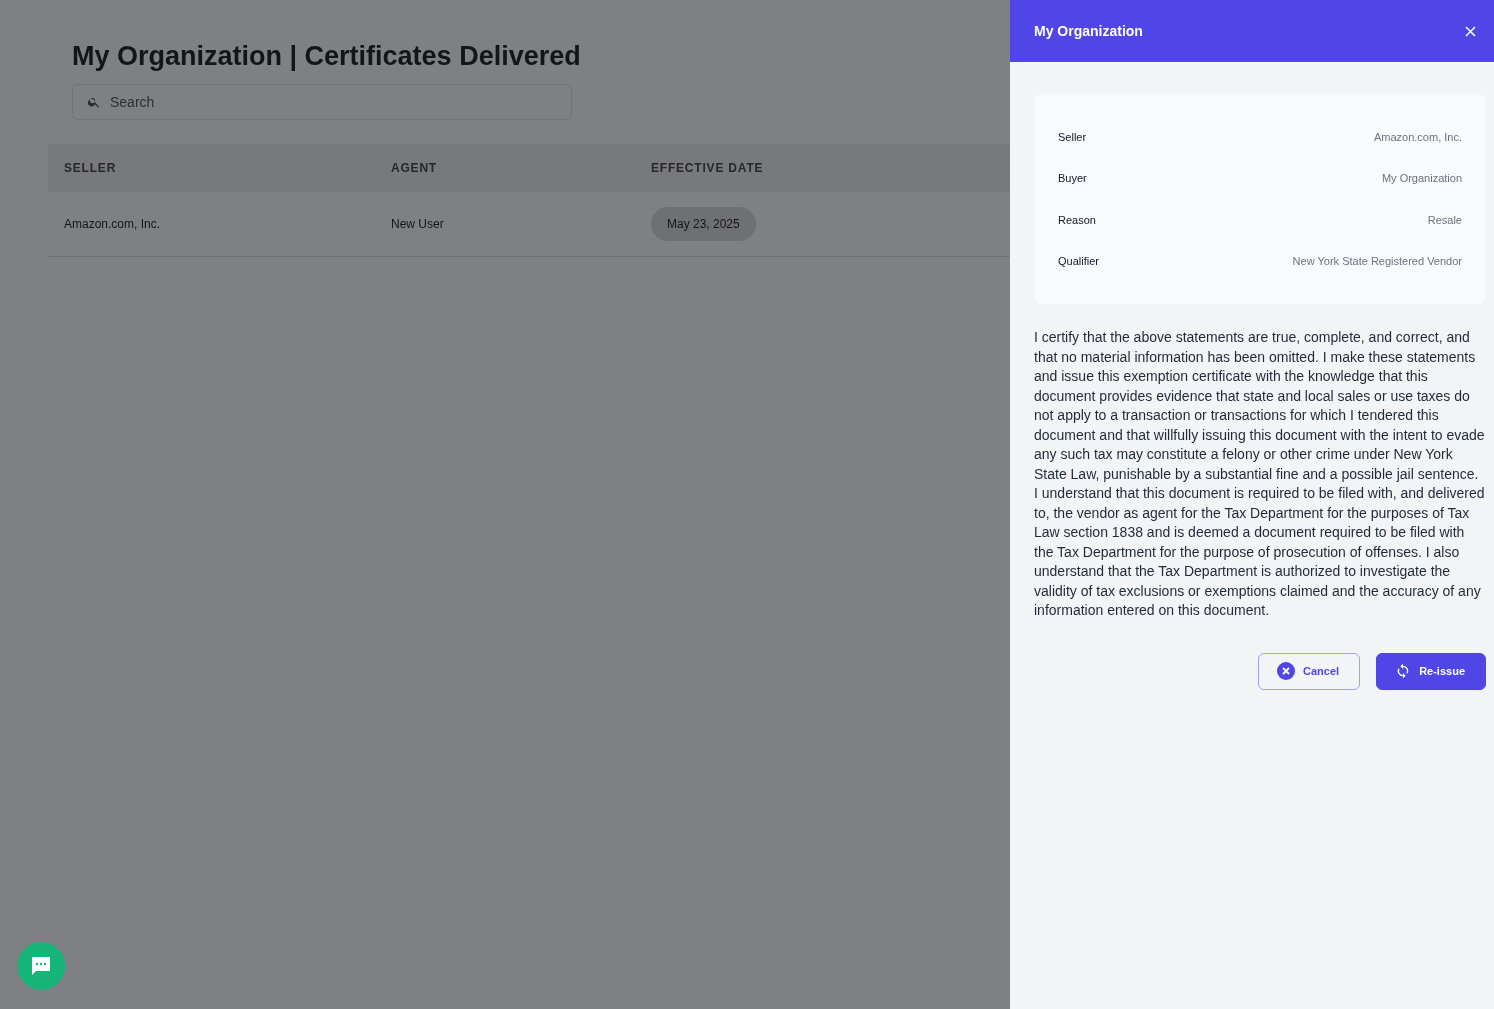 The image size is (1494, 1009). What do you see at coordinates (211, 168) in the screenshot?
I see `column-header: SELLER` at bounding box center [211, 168].